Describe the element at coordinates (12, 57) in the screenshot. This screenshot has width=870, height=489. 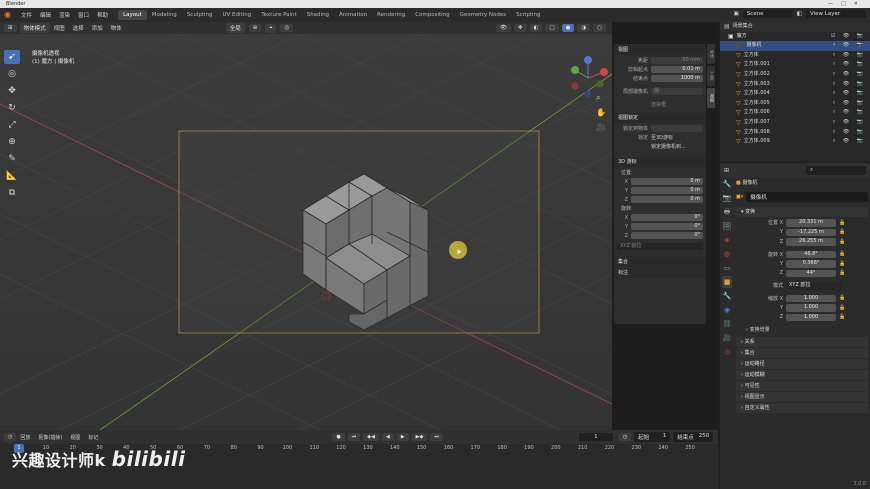
I see `select-tool-icon: ➹` at that location.